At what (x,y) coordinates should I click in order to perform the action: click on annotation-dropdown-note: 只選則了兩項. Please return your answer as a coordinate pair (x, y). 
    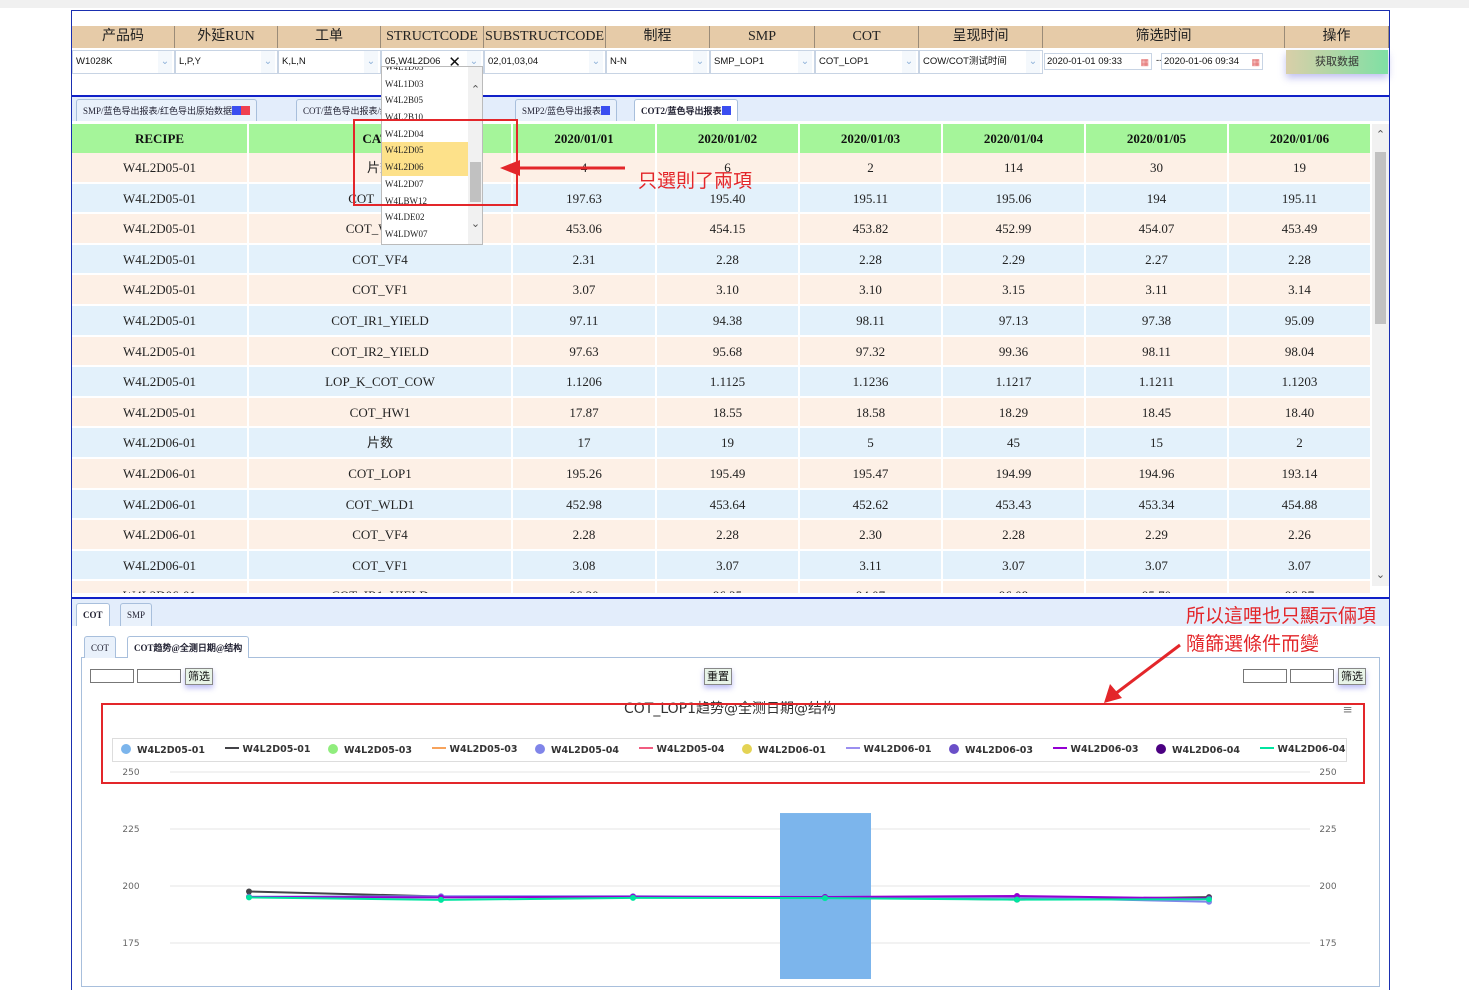
    Looking at the image, I should click on (695, 181).